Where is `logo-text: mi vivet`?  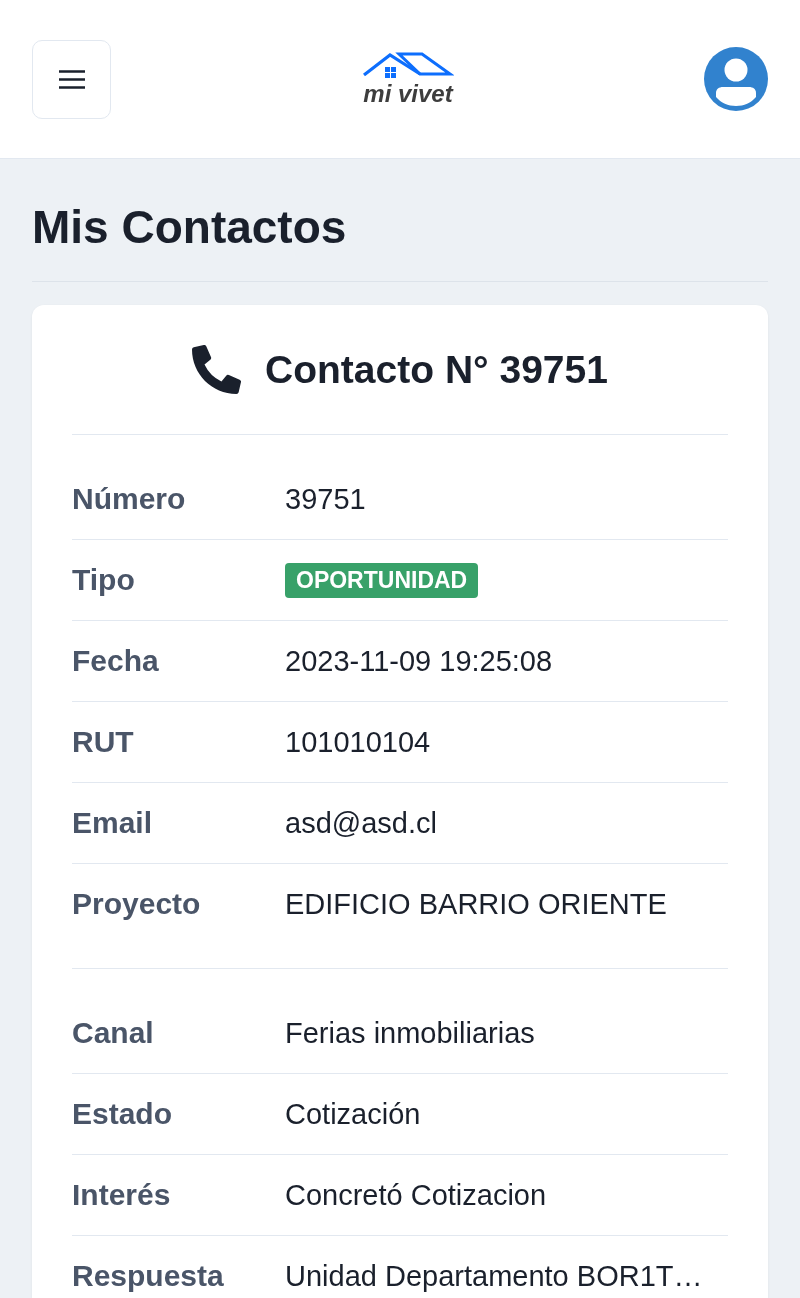 logo-text: mi vivet is located at coordinates (408, 93).